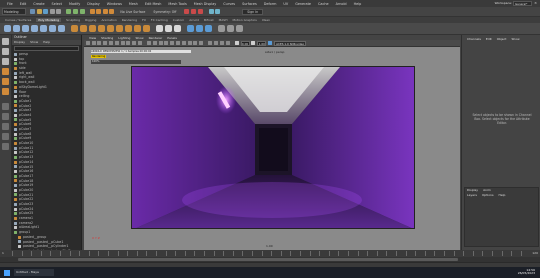 The image size is (540, 278). What do you see at coordinates (114, 4) in the screenshot?
I see `menu-windows: Windows` at bounding box center [114, 4].